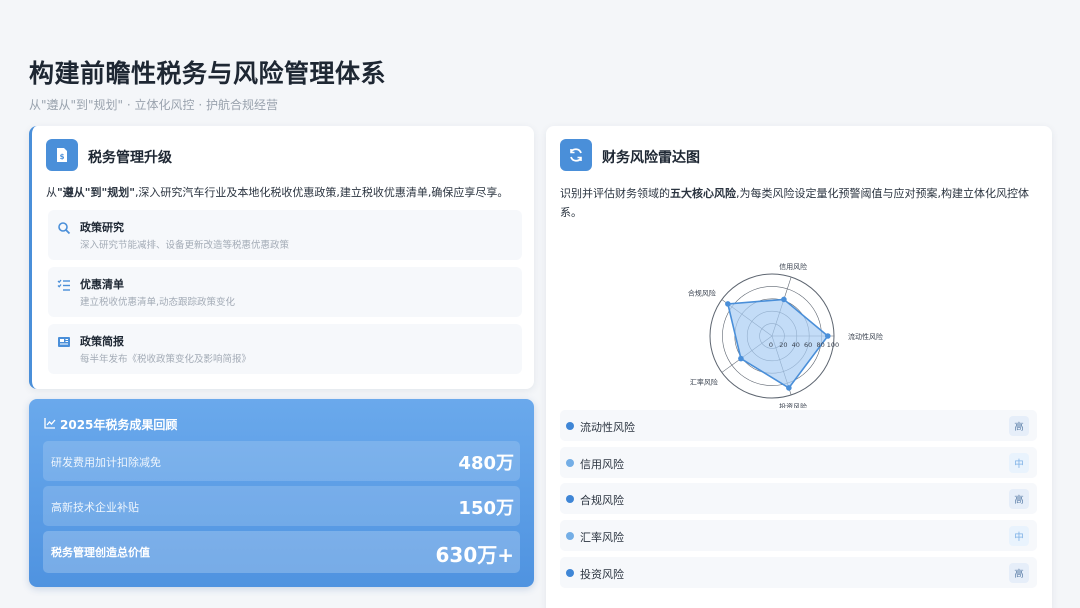 The width and height of the screenshot is (1080, 608). What do you see at coordinates (110, 424) in the screenshot?
I see `stats-title: 2025年税务成果回顾` at bounding box center [110, 424].